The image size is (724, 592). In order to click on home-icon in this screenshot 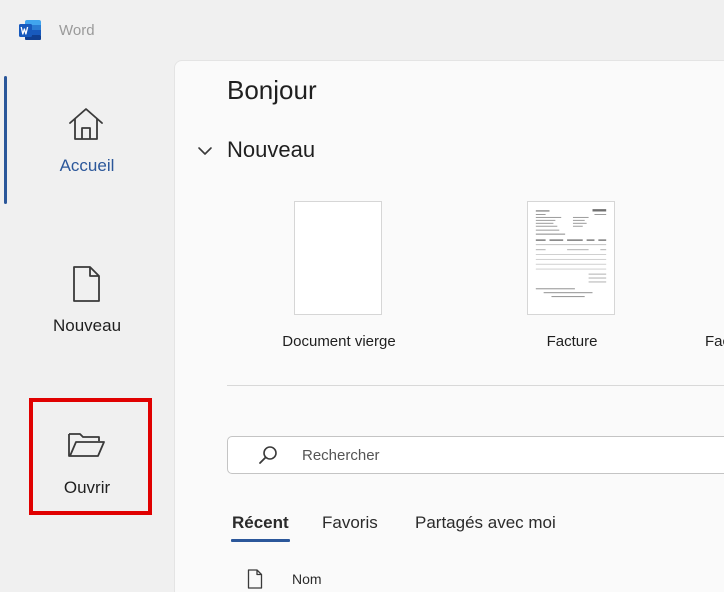, I will do `click(86, 124)`.